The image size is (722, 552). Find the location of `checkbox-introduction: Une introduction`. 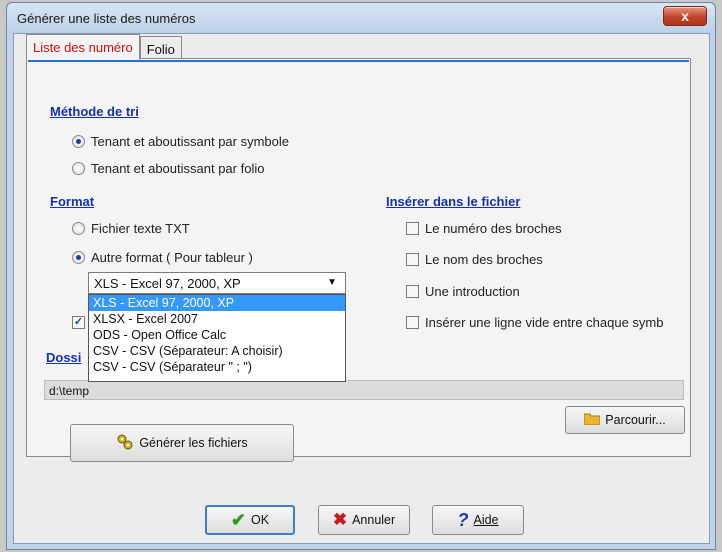

checkbox-introduction: Une introduction is located at coordinates (463, 291).